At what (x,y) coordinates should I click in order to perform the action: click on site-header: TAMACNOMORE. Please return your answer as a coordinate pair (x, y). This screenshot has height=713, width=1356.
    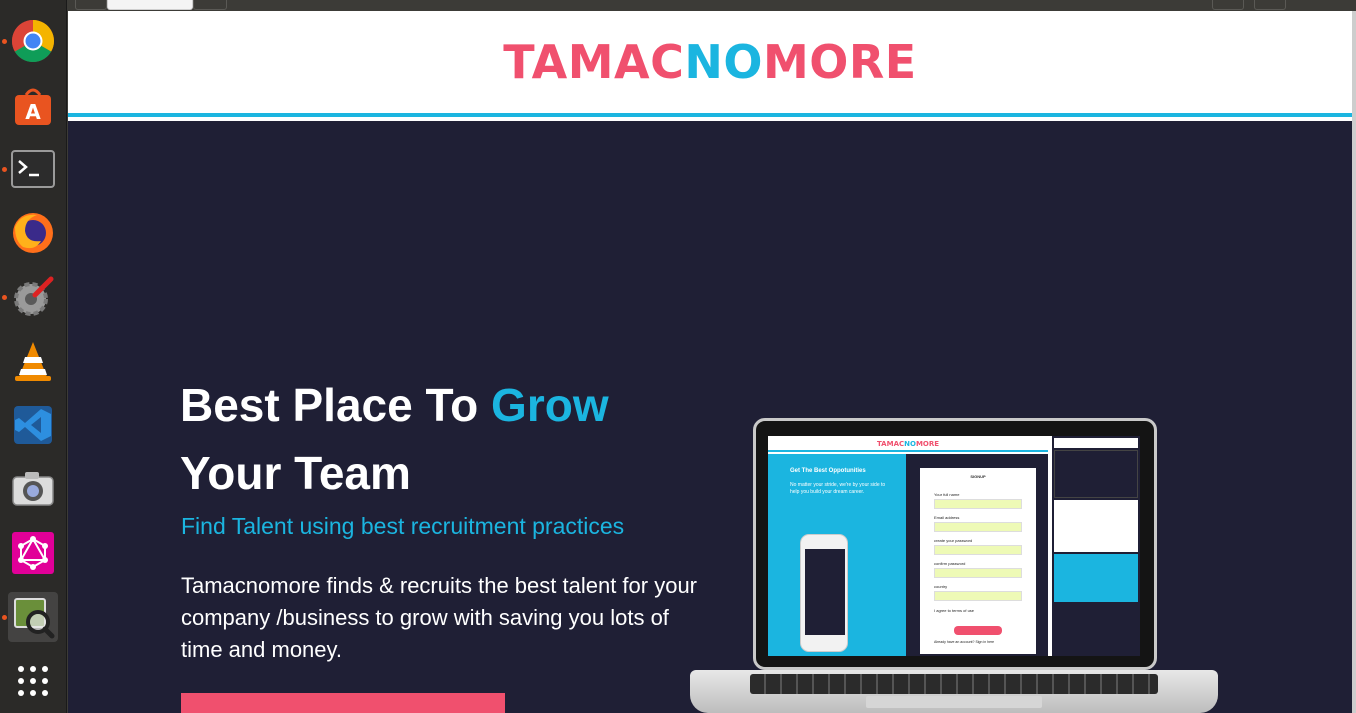
    Looking at the image, I should click on (710, 64).